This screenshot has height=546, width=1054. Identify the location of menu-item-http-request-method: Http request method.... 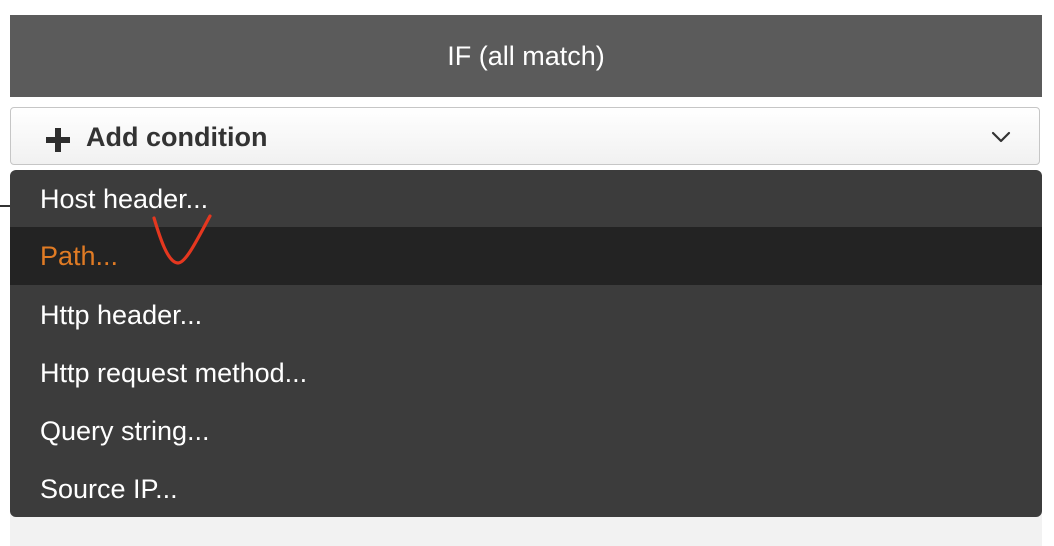
(526, 373).